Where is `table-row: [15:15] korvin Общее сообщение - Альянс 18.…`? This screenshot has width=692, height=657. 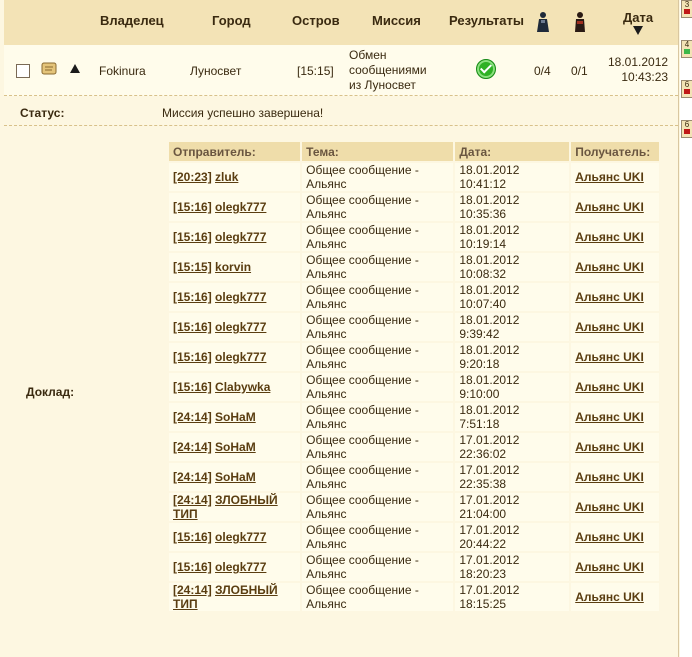
table-row: [15:15] korvin Общее сообщение - Альянс 18.… is located at coordinates (414, 267).